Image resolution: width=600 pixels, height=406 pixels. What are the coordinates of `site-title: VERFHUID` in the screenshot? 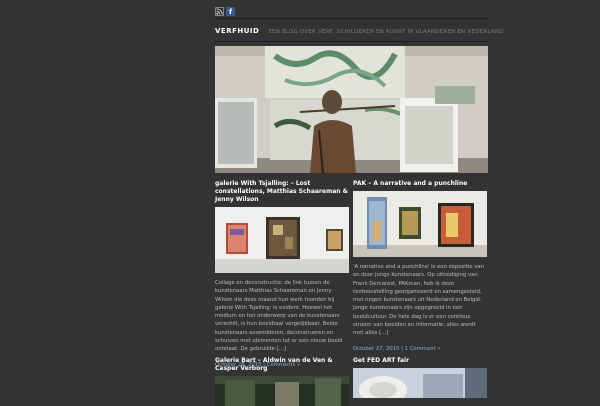 It's located at (237, 31).